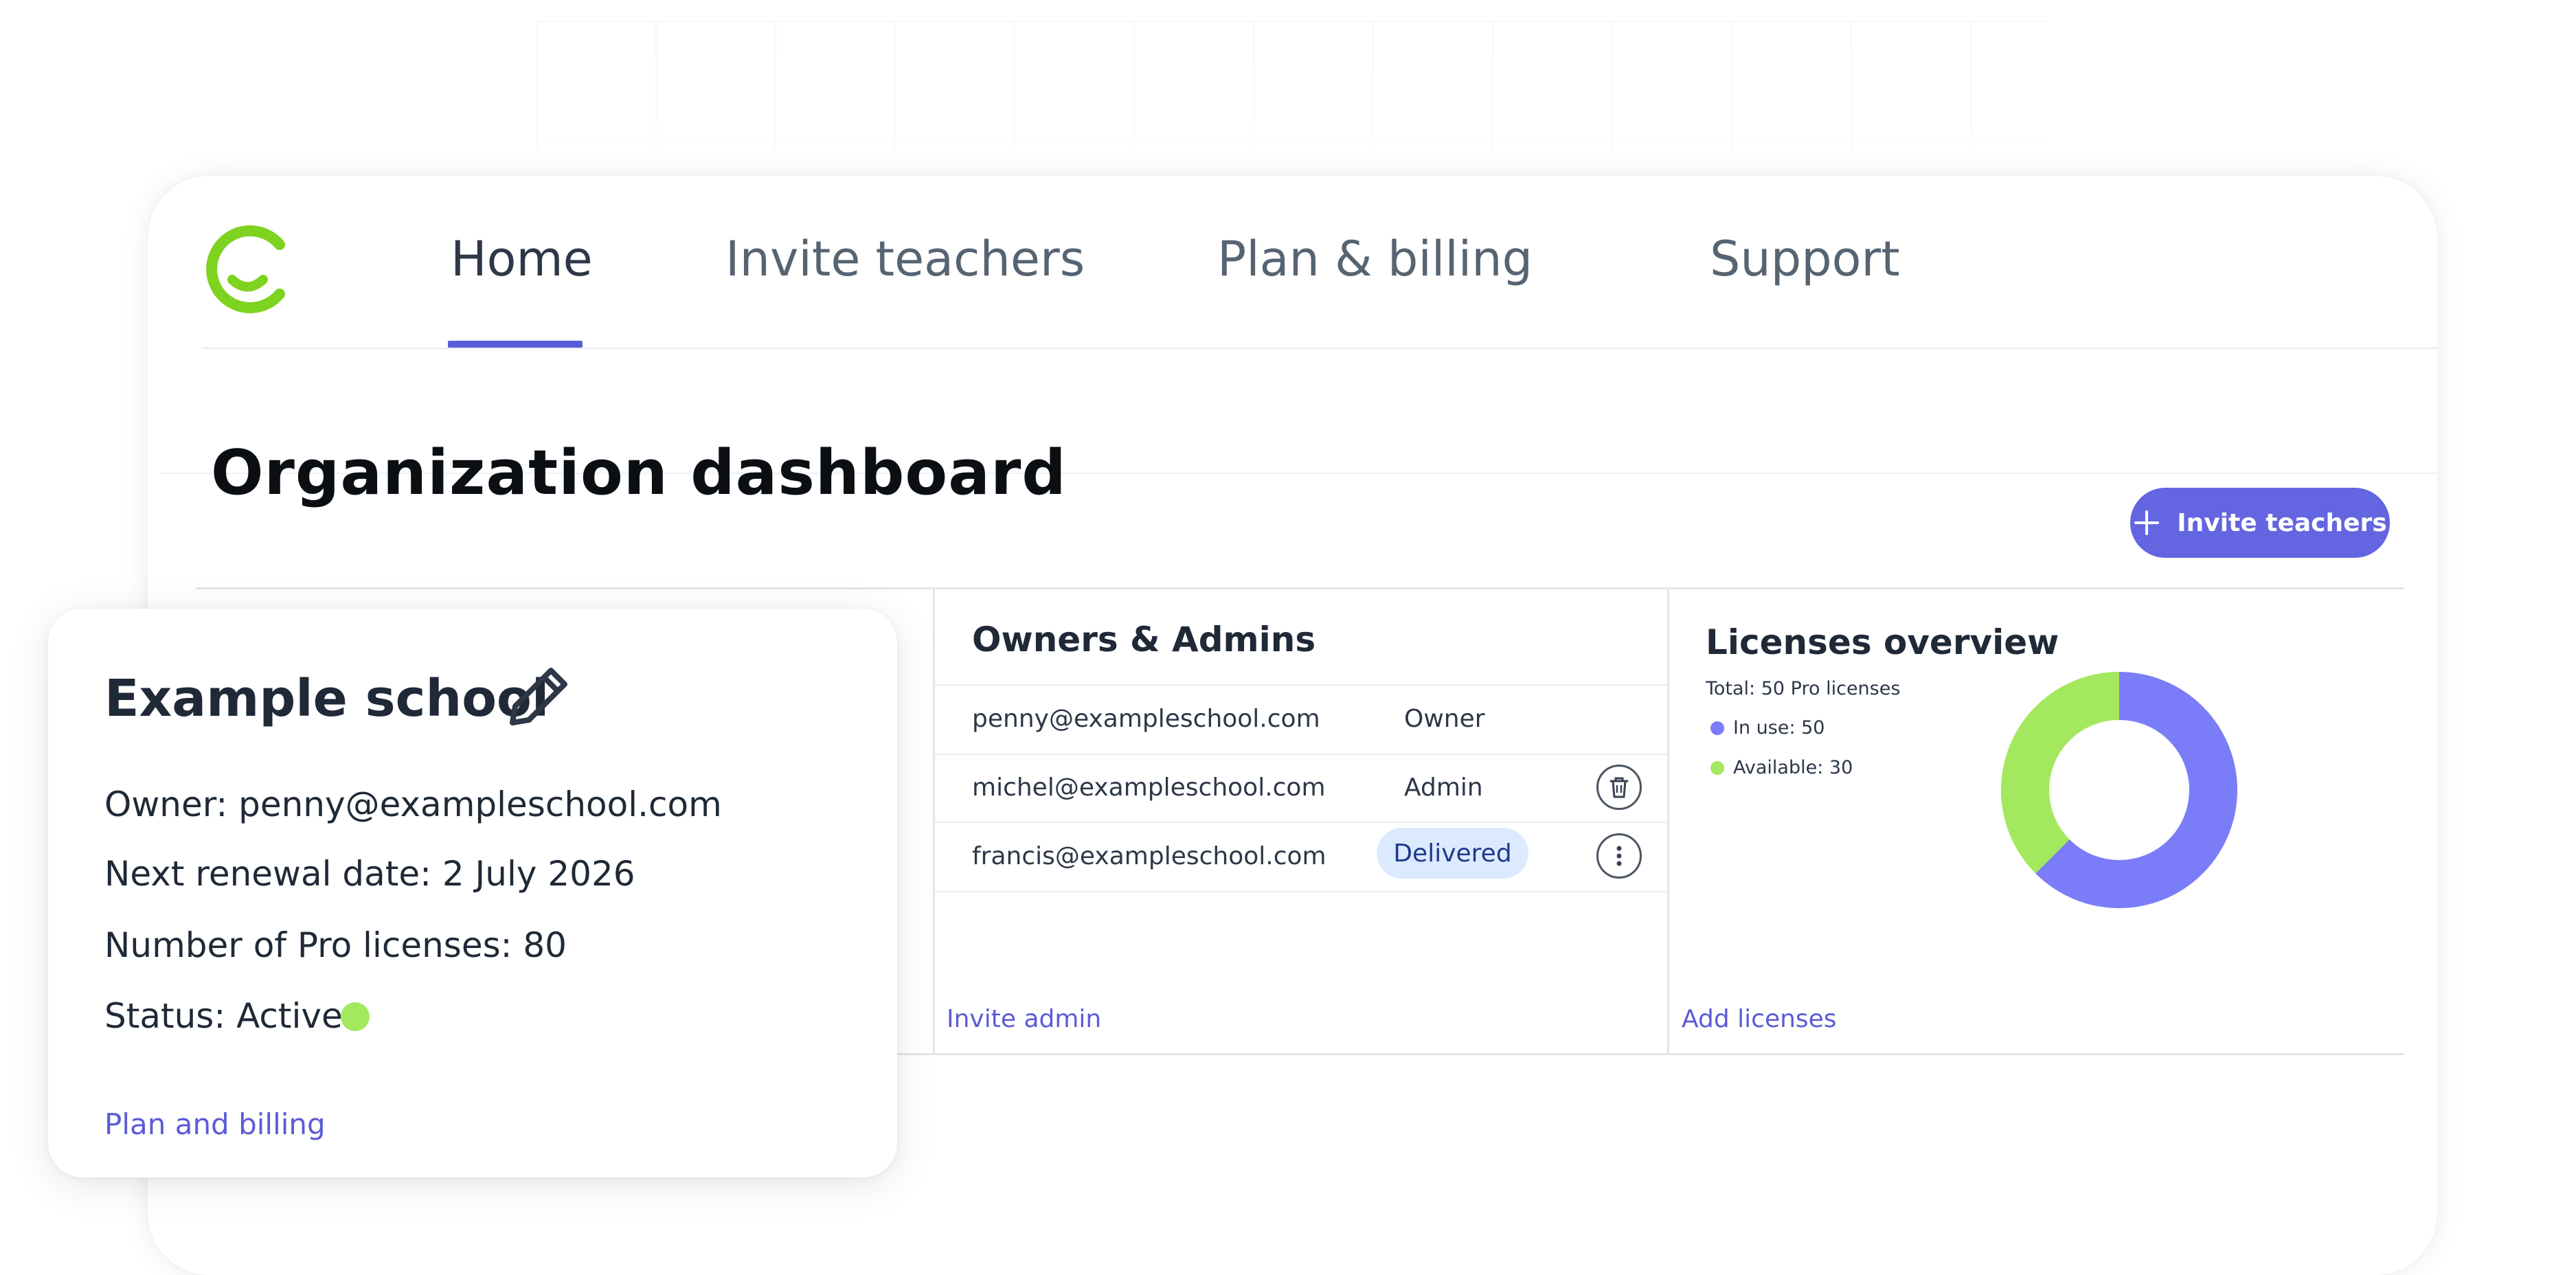 The height and width of the screenshot is (1275, 2576). What do you see at coordinates (1717, 728) in the screenshot?
I see `in-use-legend-dot` at bounding box center [1717, 728].